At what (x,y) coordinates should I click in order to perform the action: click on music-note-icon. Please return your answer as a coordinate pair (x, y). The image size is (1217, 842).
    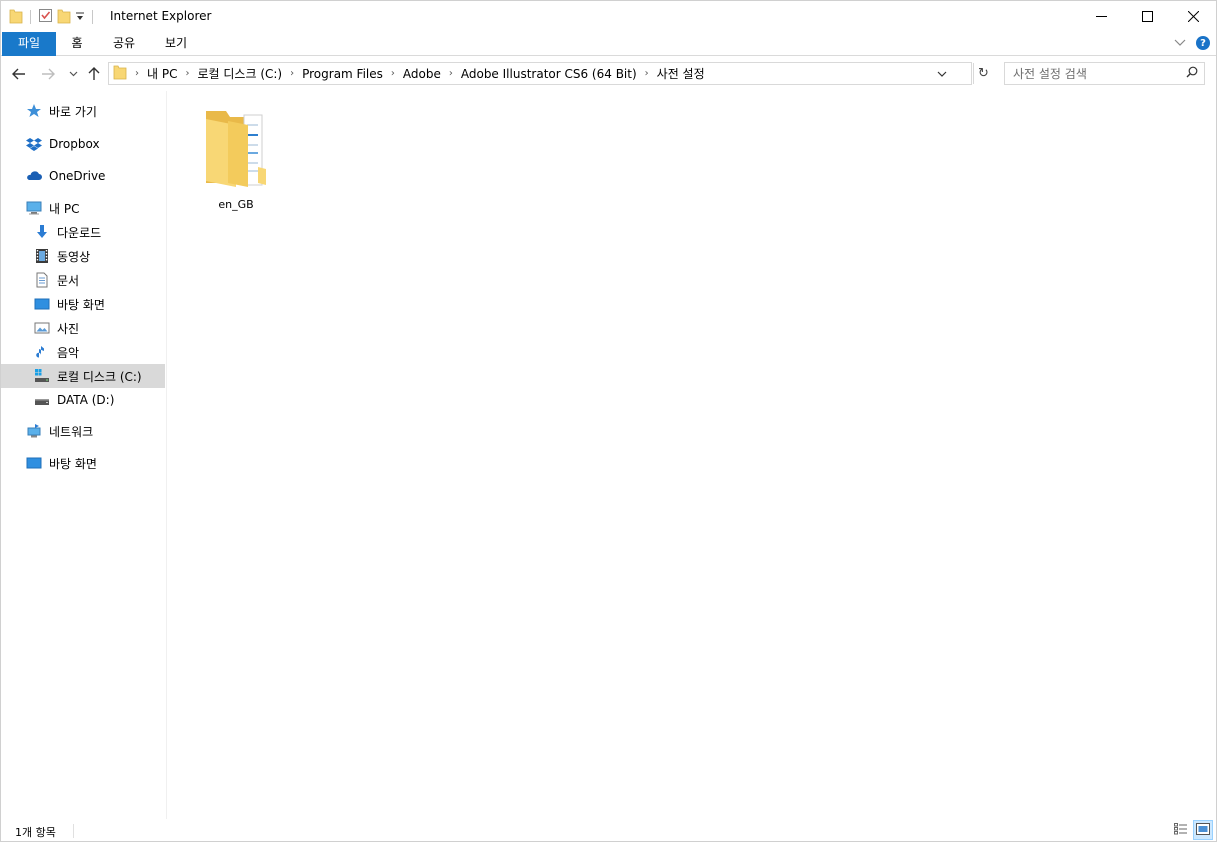
    Looking at the image, I should click on (42, 352).